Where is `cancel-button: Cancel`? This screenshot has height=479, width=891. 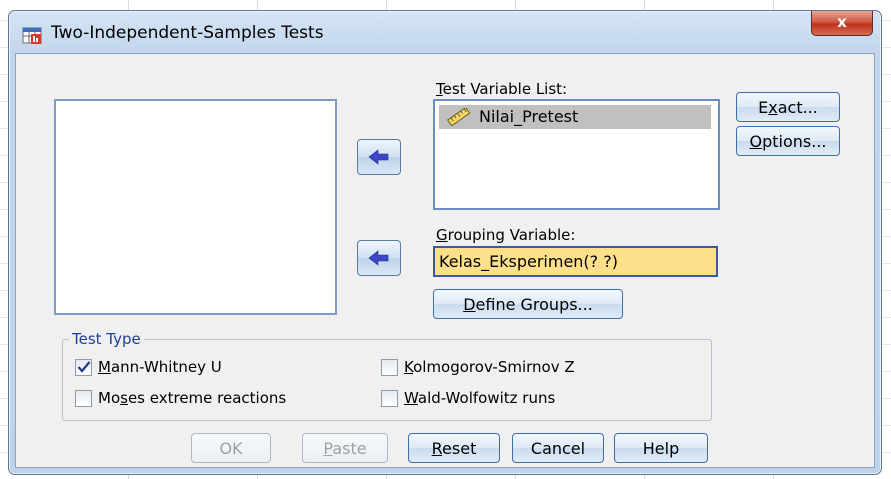
cancel-button: Cancel is located at coordinates (558, 448).